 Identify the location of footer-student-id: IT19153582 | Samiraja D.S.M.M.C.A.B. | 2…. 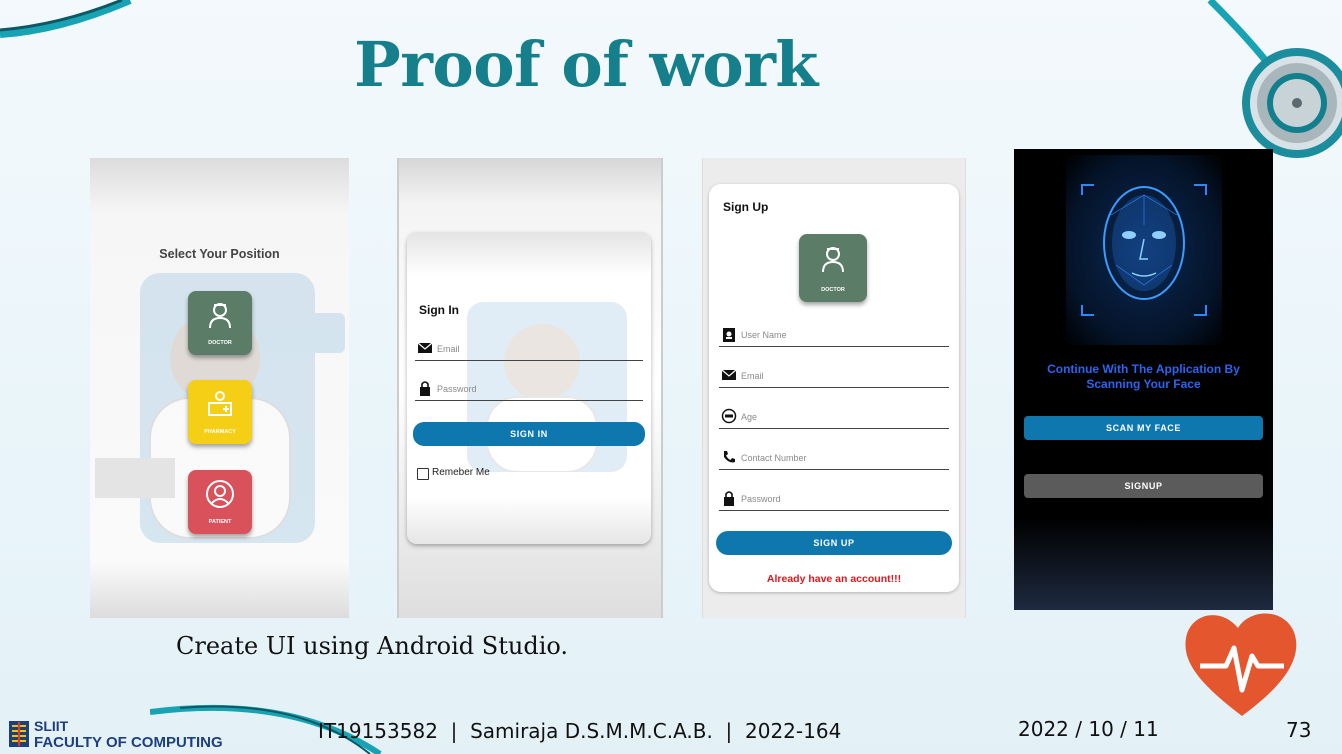
(580, 731).